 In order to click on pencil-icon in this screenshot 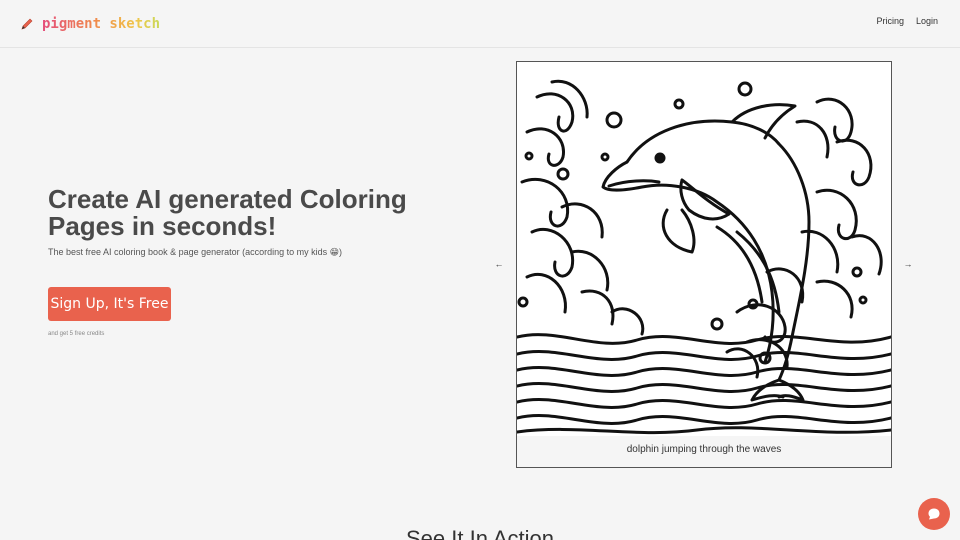, I will do `click(27, 24)`.